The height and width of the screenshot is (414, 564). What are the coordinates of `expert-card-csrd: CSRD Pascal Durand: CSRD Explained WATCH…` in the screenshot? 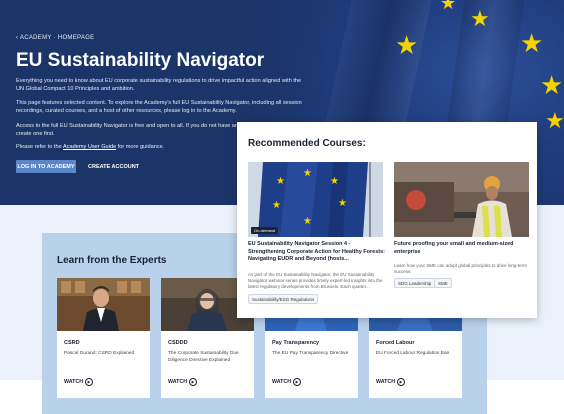 It's located at (103, 338).